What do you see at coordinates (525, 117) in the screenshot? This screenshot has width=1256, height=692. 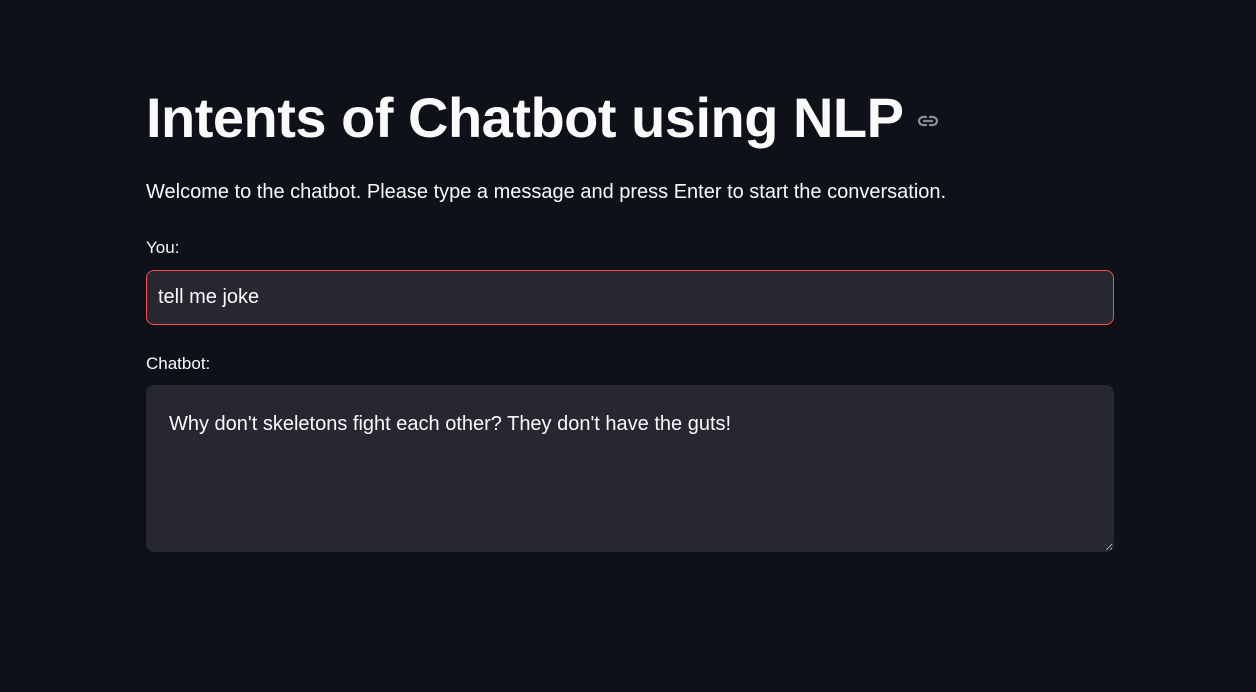 I see `page-title: Intents of Chatbot using NLP` at bounding box center [525, 117].